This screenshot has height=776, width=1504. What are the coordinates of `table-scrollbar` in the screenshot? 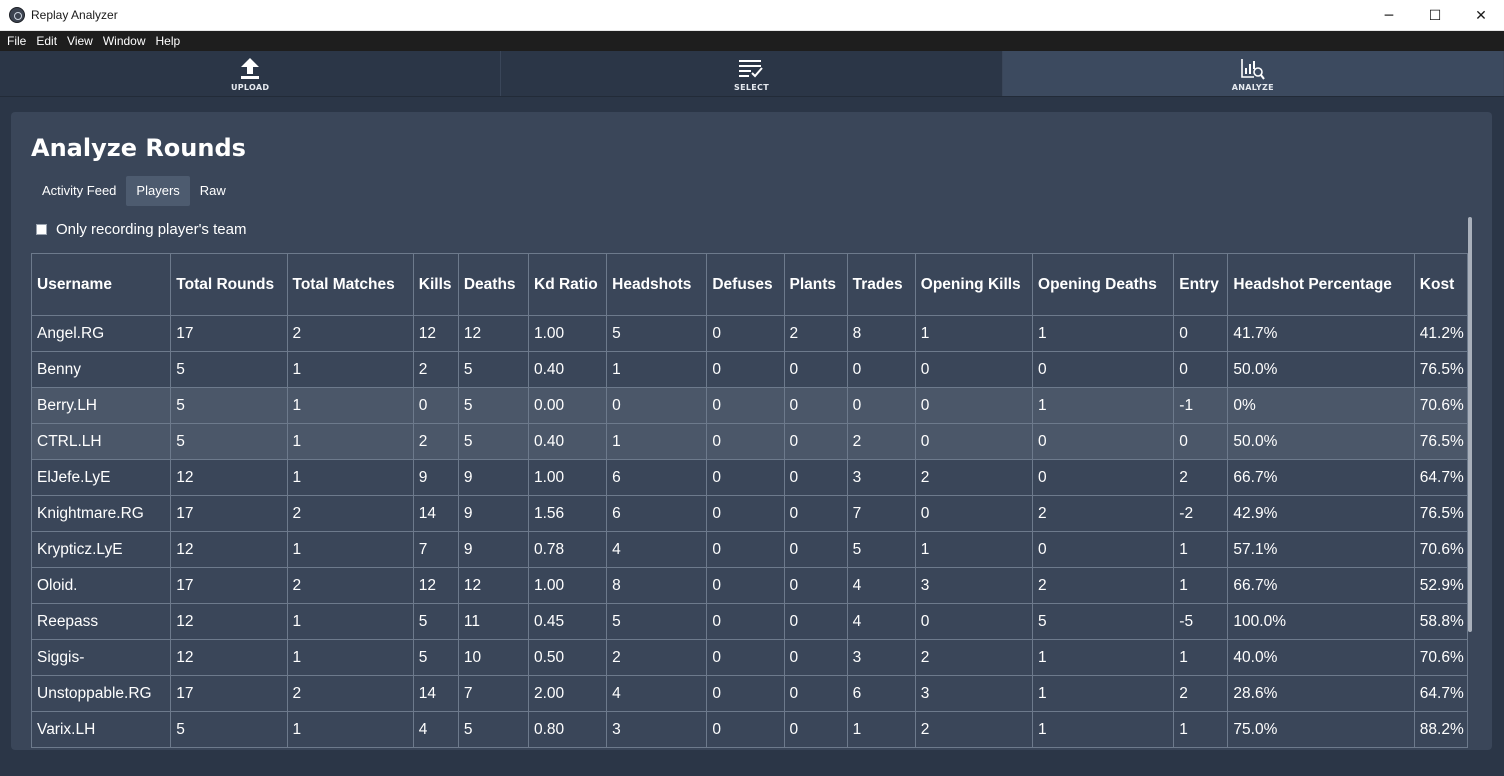 It's located at (1470, 424).